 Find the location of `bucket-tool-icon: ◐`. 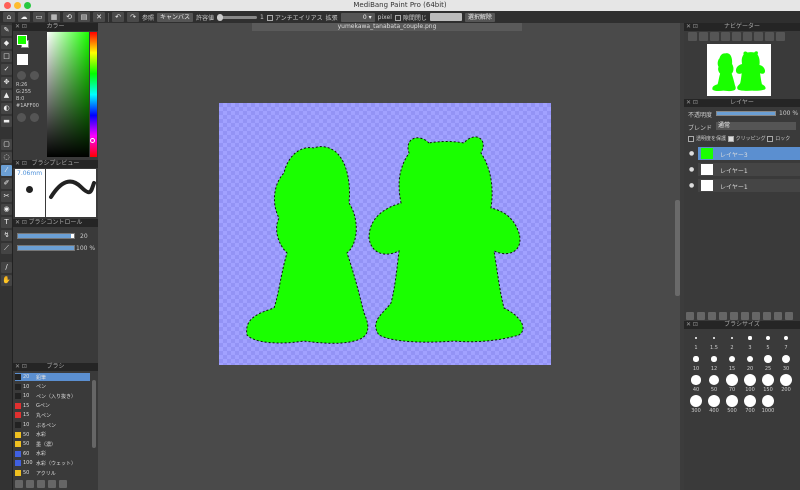

bucket-tool-icon: ◐ is located at coordinates (6, 108).